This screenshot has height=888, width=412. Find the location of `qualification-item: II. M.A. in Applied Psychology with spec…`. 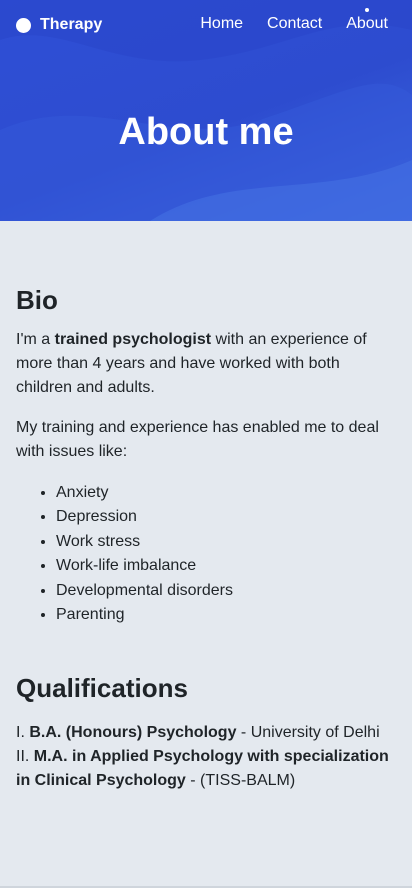

qualification-item: II. M.A. in Applied Psychology with spec… is located at coordinates (206, 769).